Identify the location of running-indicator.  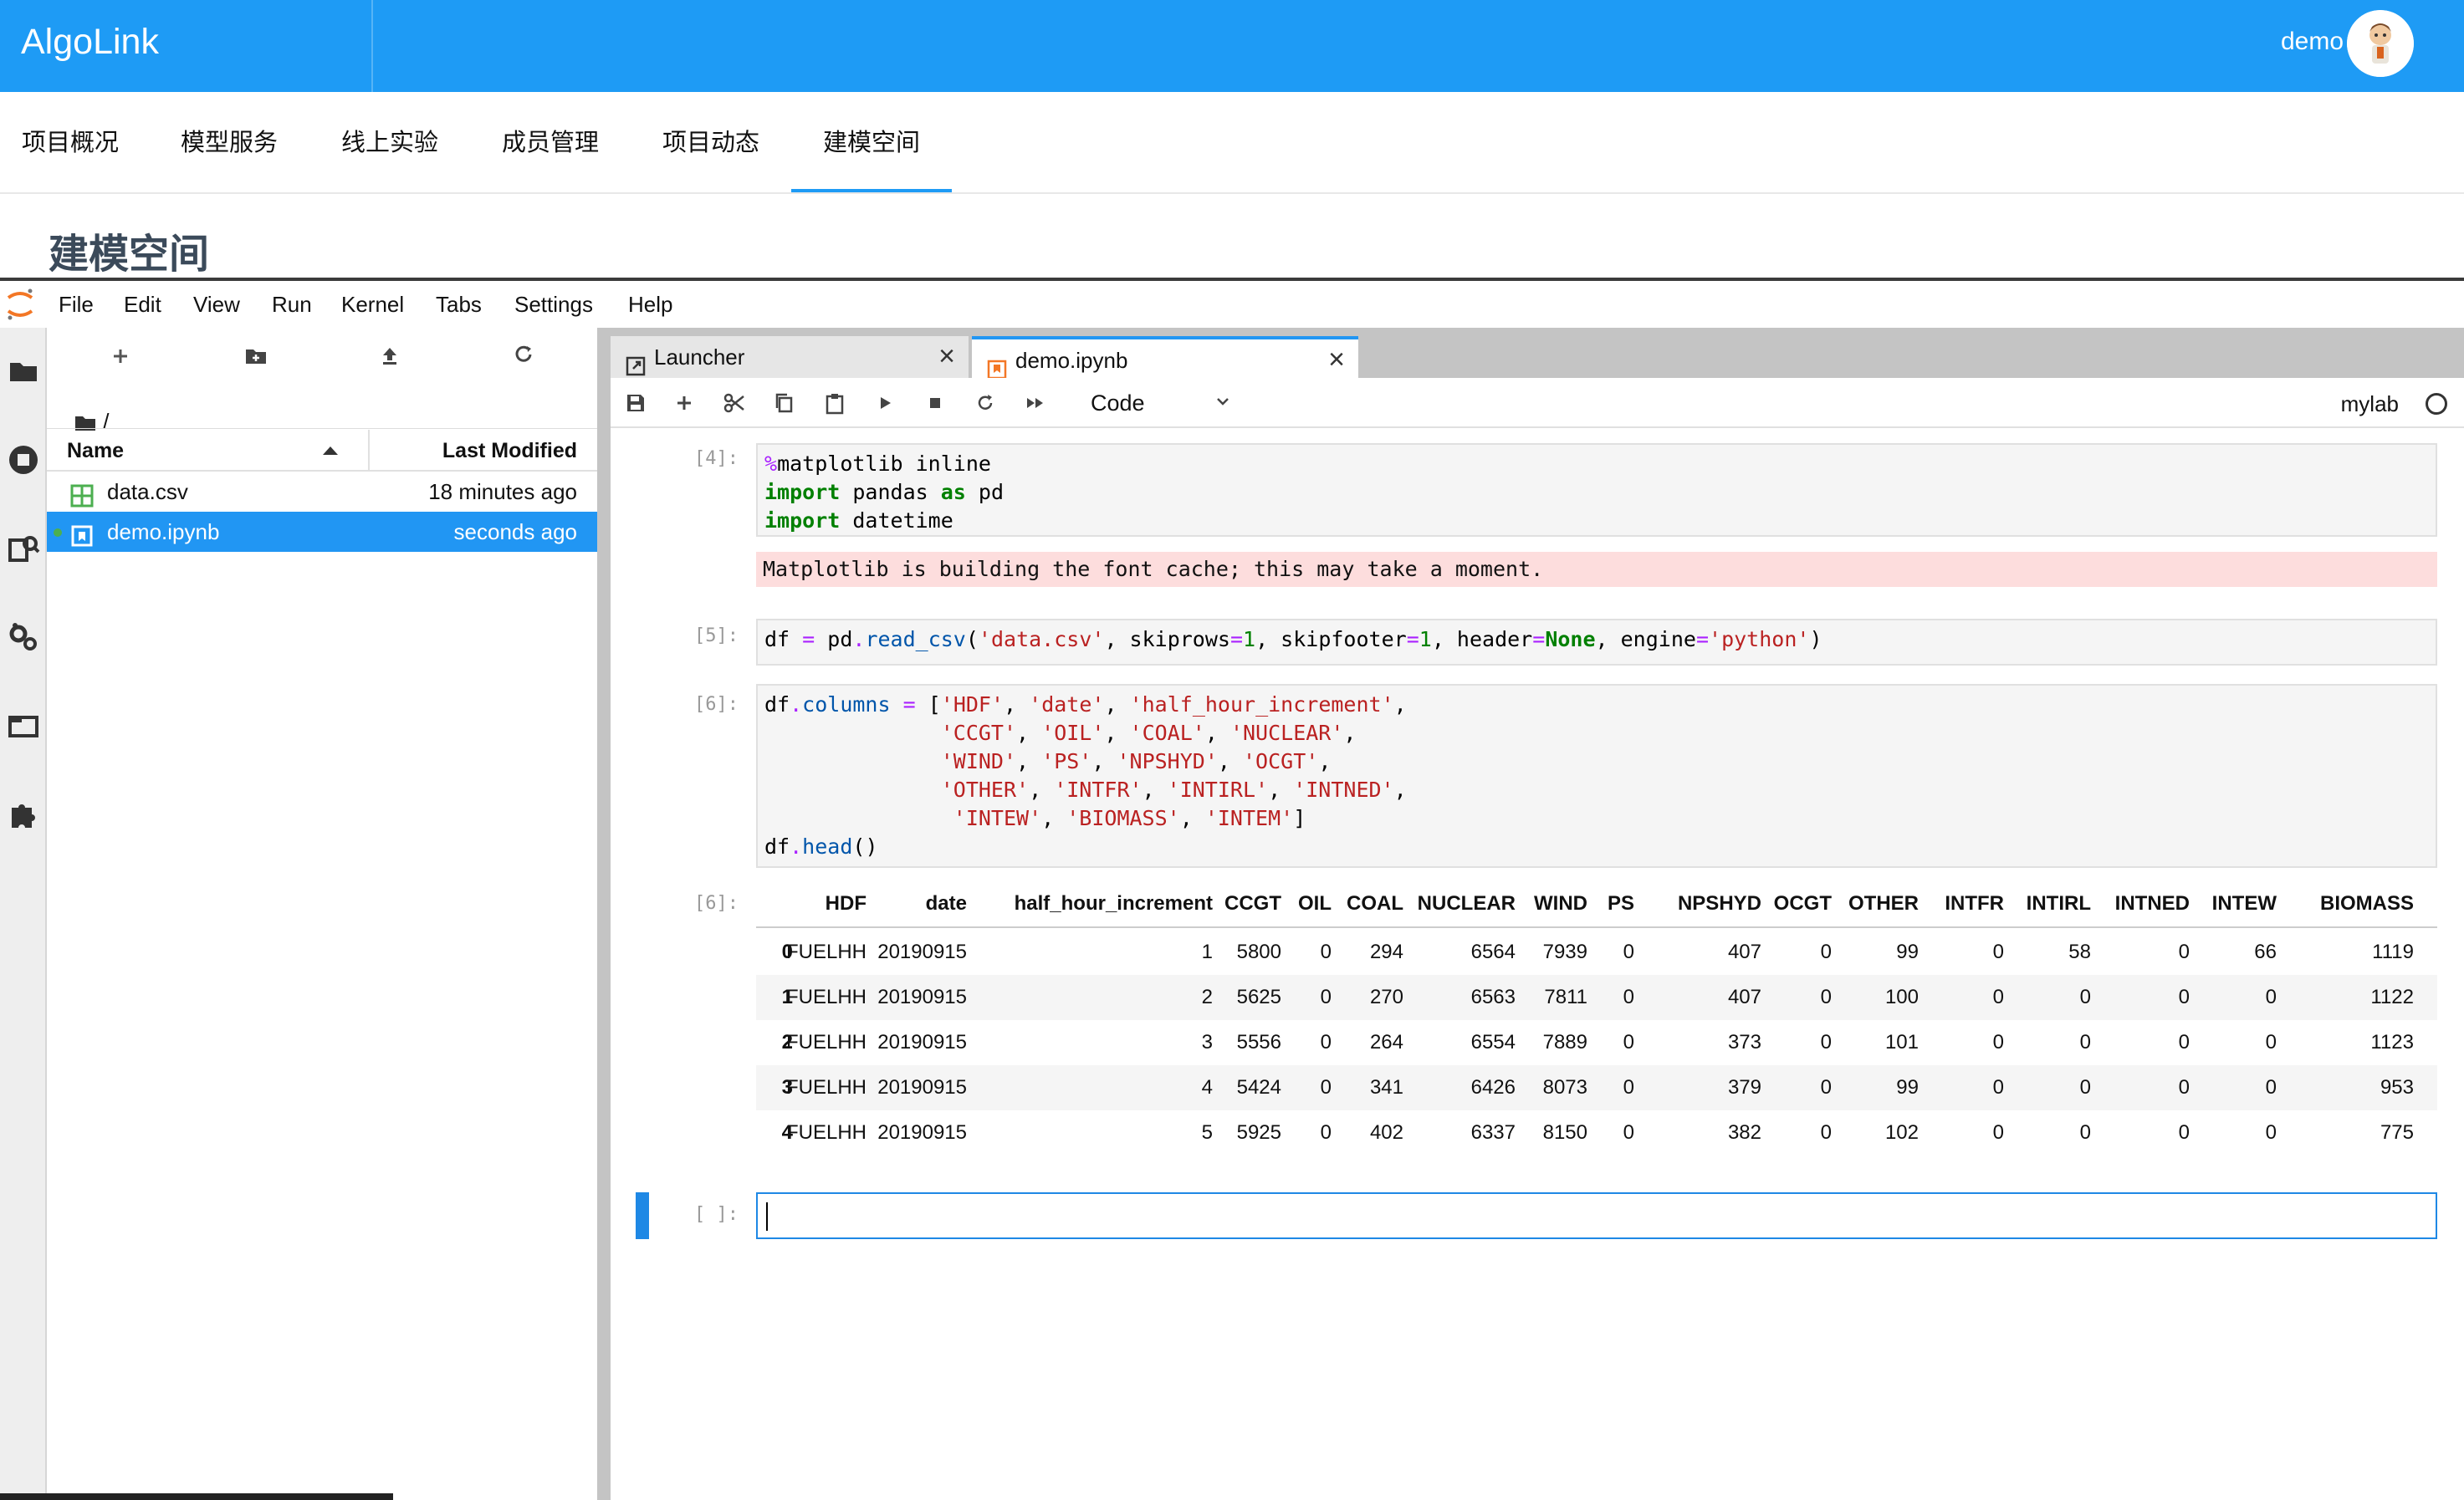
(58, 532).